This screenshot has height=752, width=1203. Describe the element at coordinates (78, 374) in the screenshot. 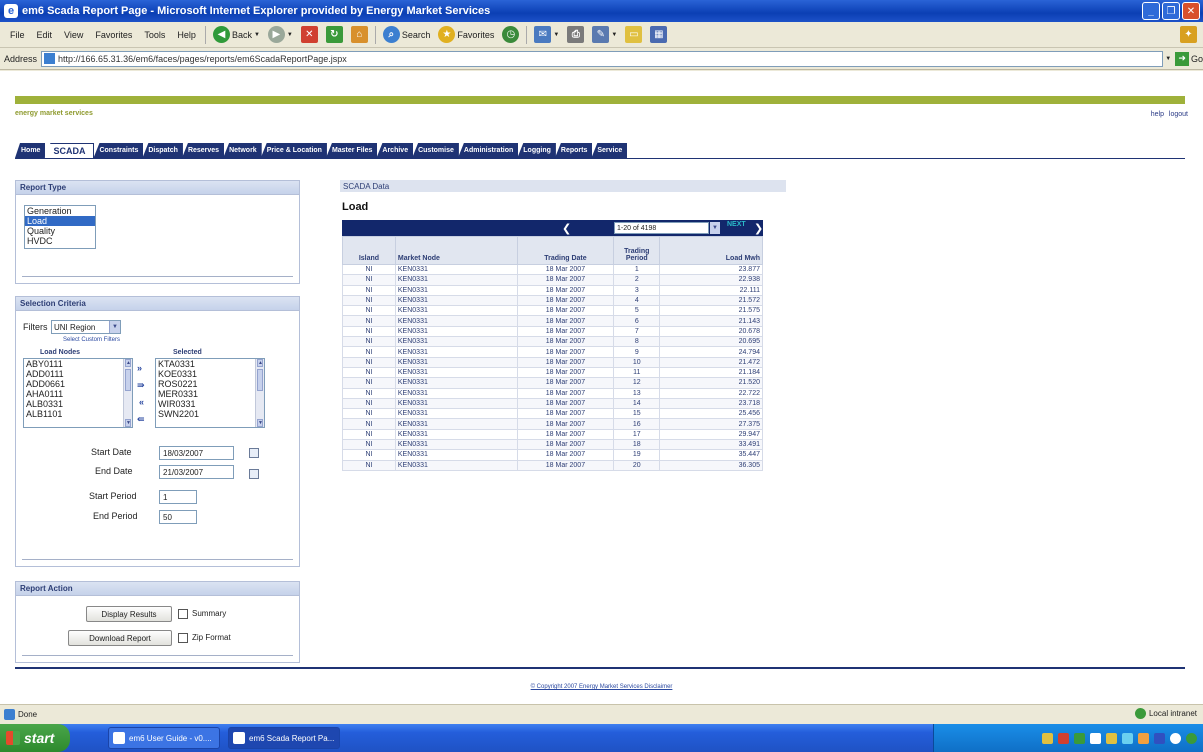

I see `list-item: ADD0111` at that location.